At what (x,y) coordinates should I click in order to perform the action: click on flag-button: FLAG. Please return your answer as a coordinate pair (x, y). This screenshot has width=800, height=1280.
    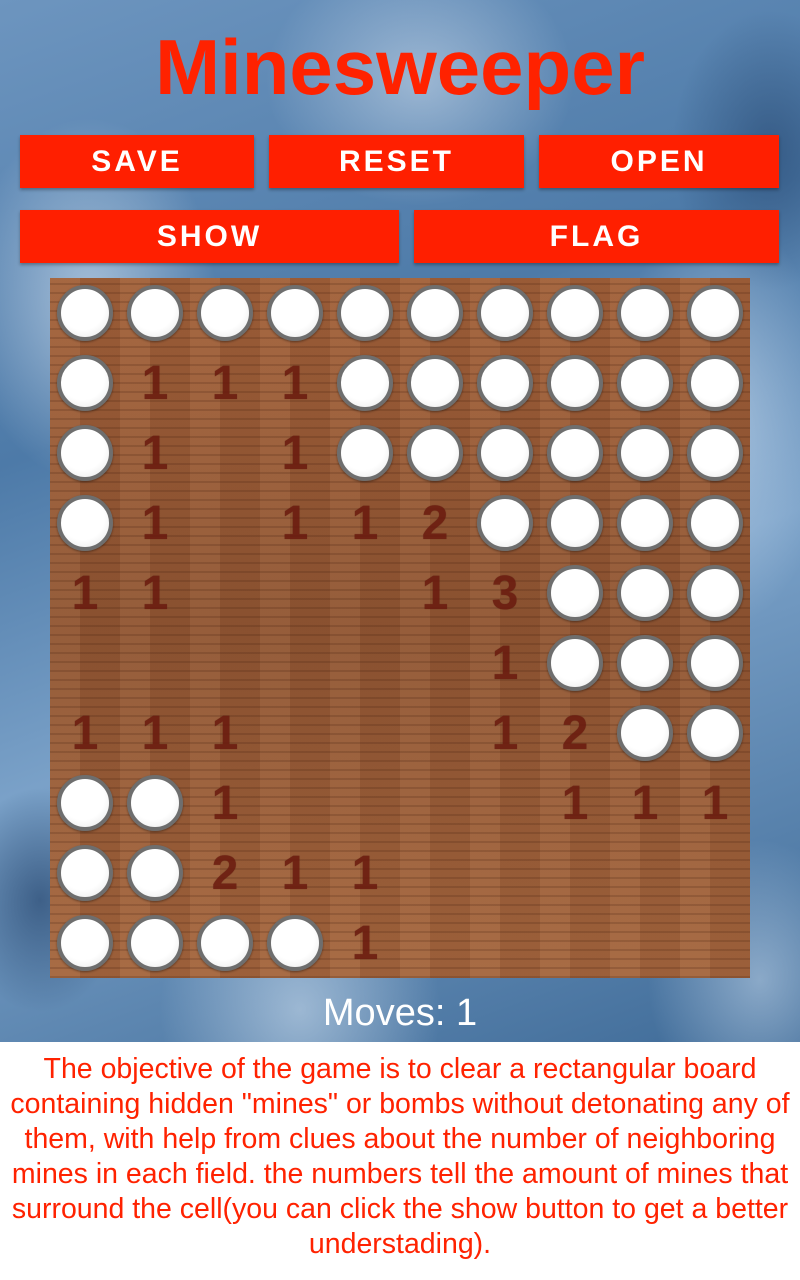
    Looking at the image, I should click on (596, 236).